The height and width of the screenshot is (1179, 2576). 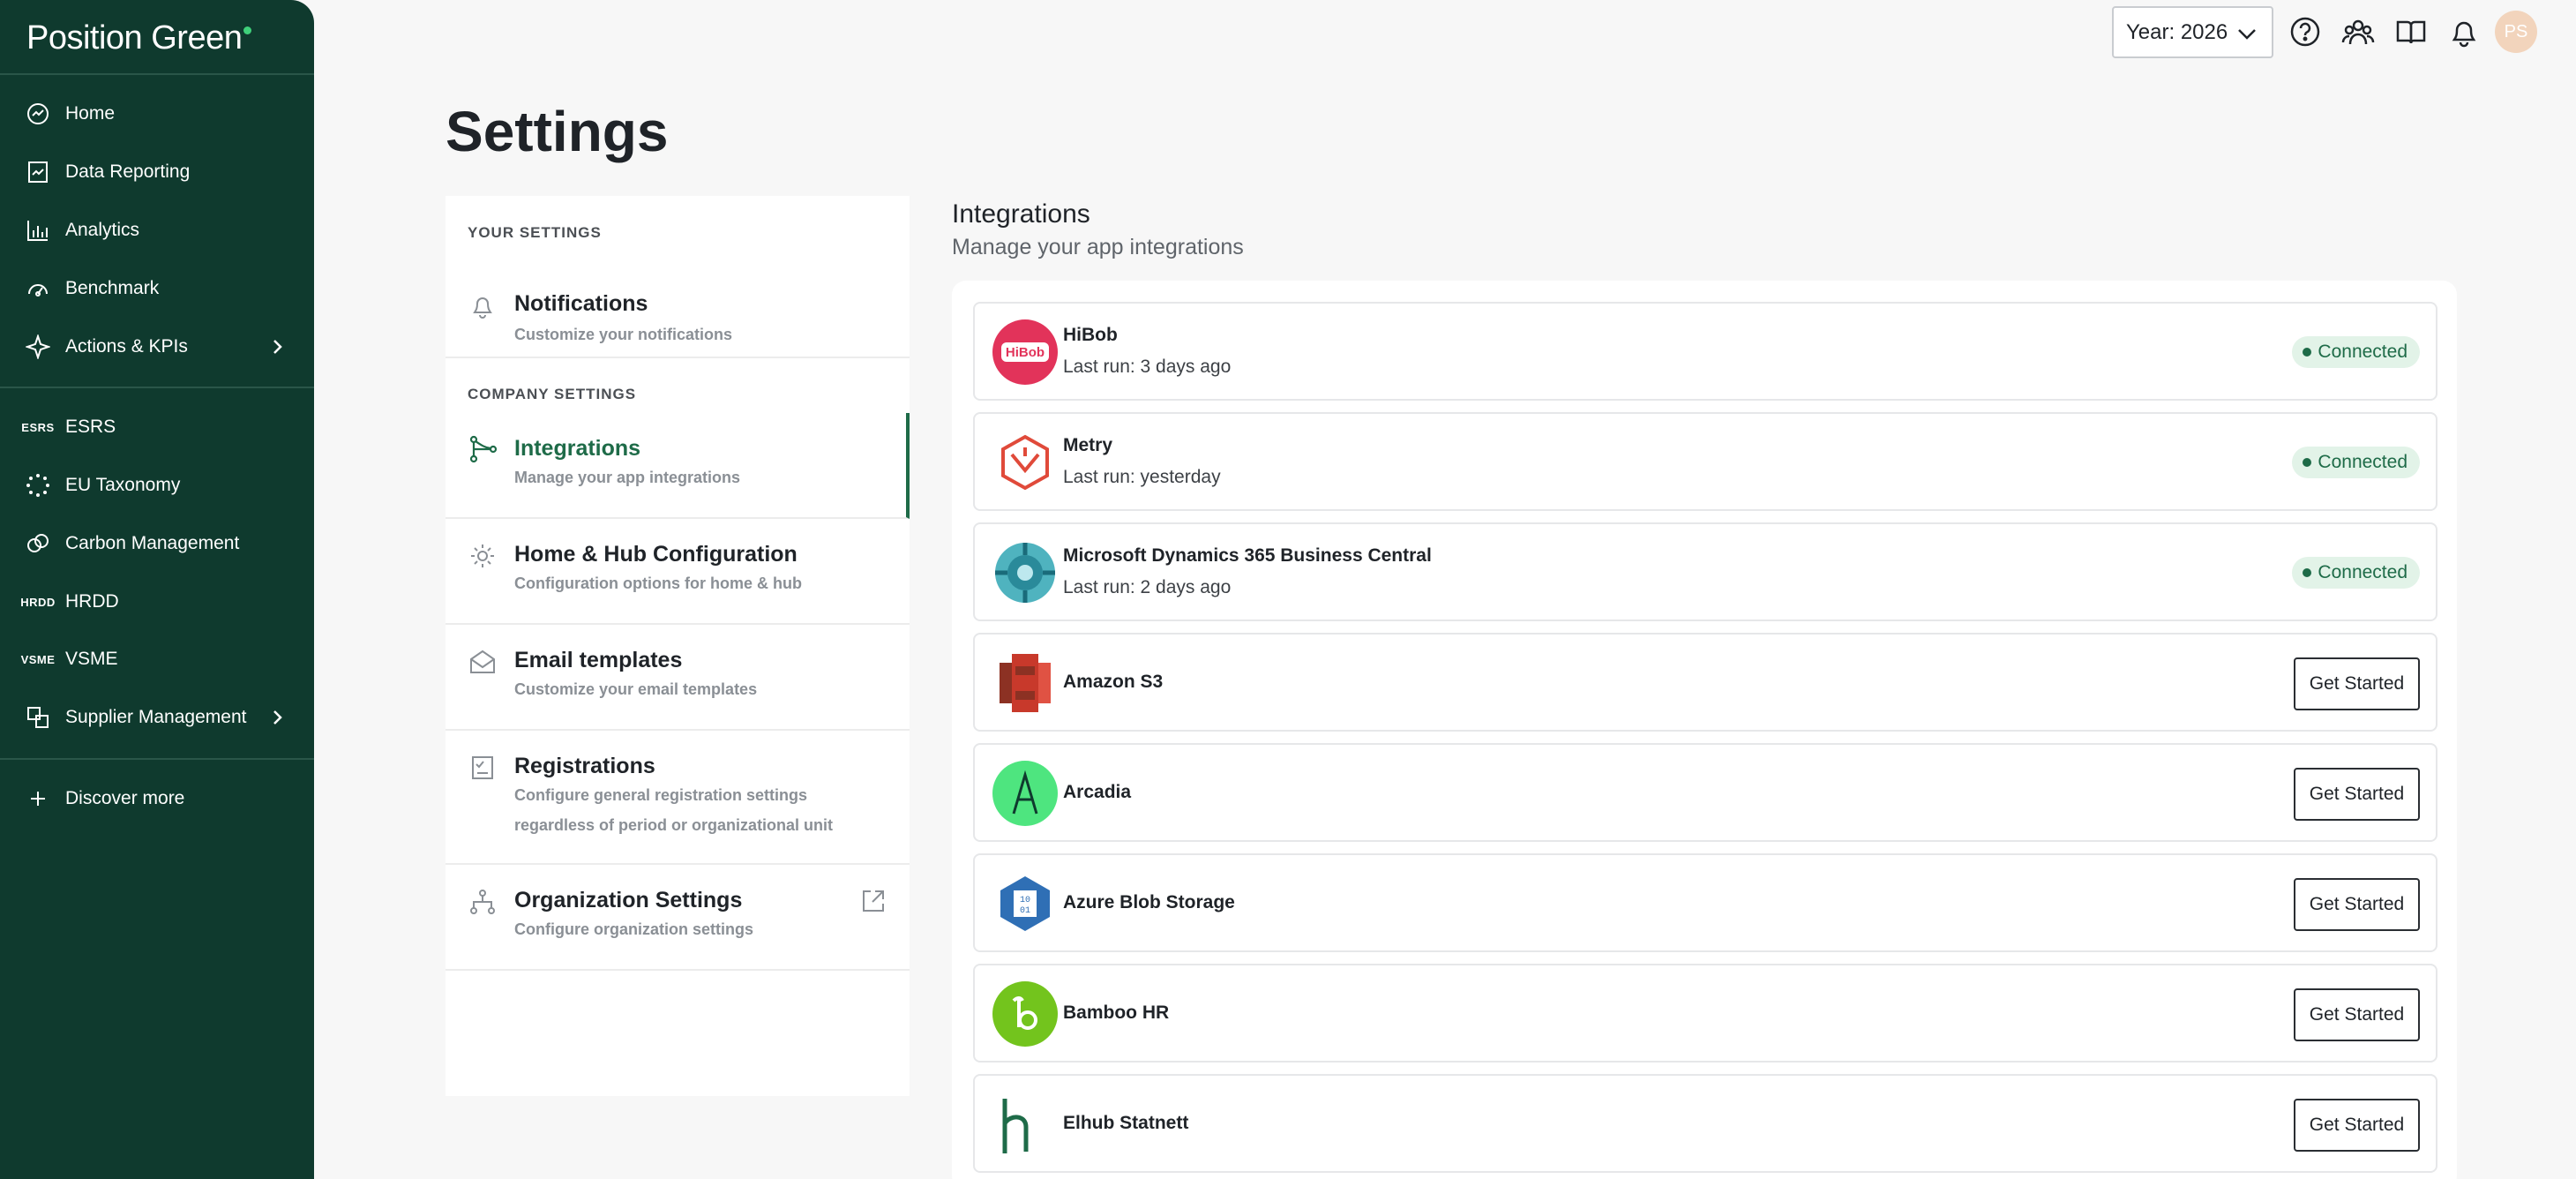 I want to click on svg-text: 01, so click(x=1025, y=911).